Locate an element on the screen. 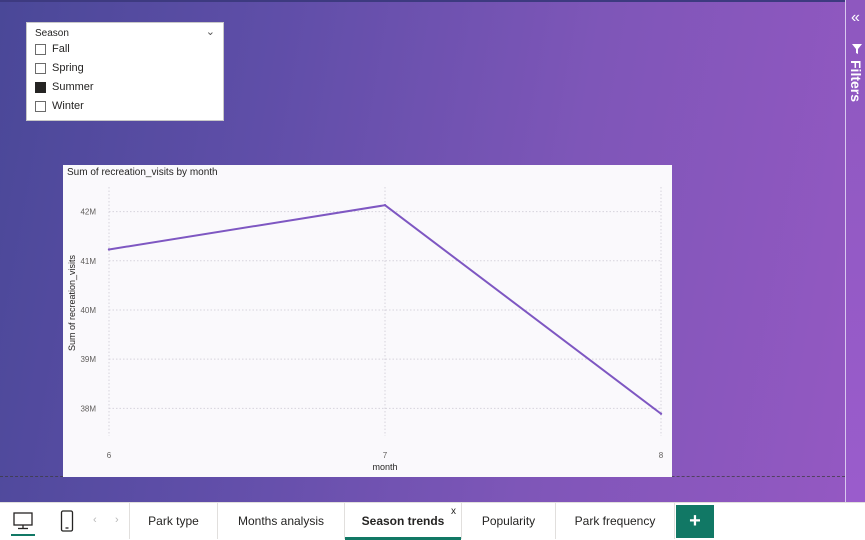 The image size is (865, 540). slicer-item-fall: Fall is located at coordinates (52, 49).